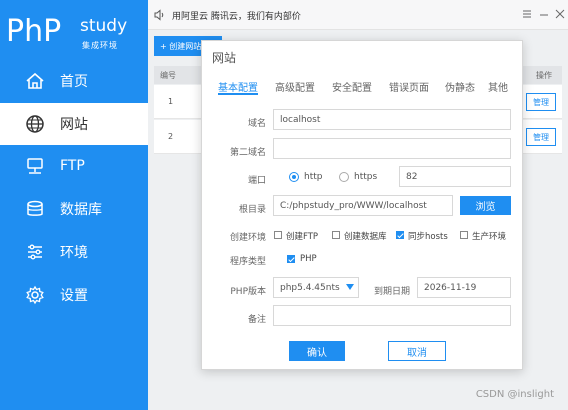 This screenshot has width=568, height=410. I want to click on php-version-label: PHP版本, so click(248, 292).